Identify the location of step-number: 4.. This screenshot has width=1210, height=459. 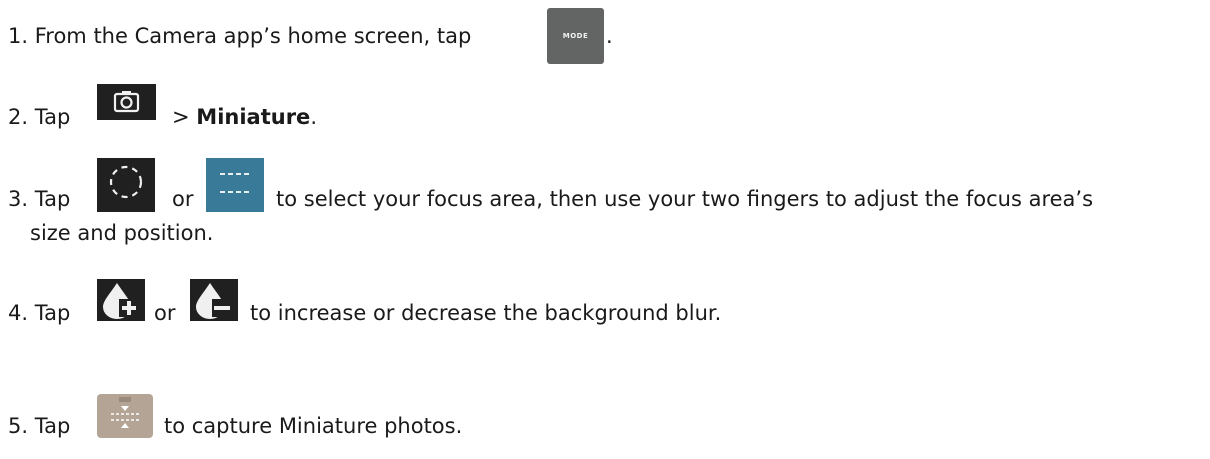
(18, 313).